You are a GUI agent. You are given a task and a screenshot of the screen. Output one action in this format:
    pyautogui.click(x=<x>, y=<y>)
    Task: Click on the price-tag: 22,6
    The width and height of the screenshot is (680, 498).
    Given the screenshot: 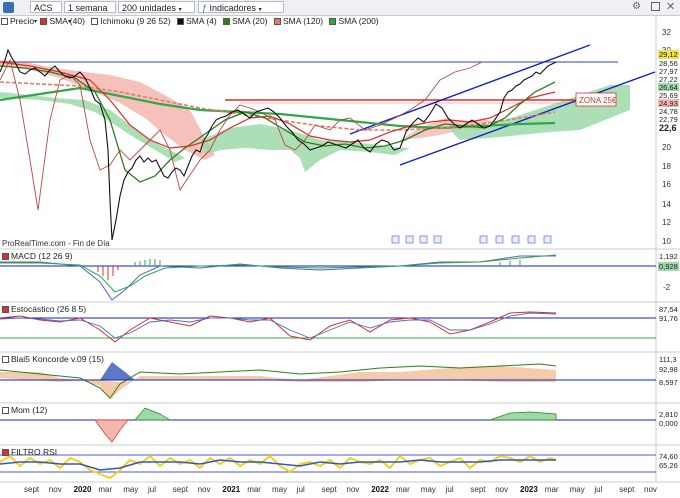 What is the action you would take?
    pyautogui.click(x=668, y=128)
    